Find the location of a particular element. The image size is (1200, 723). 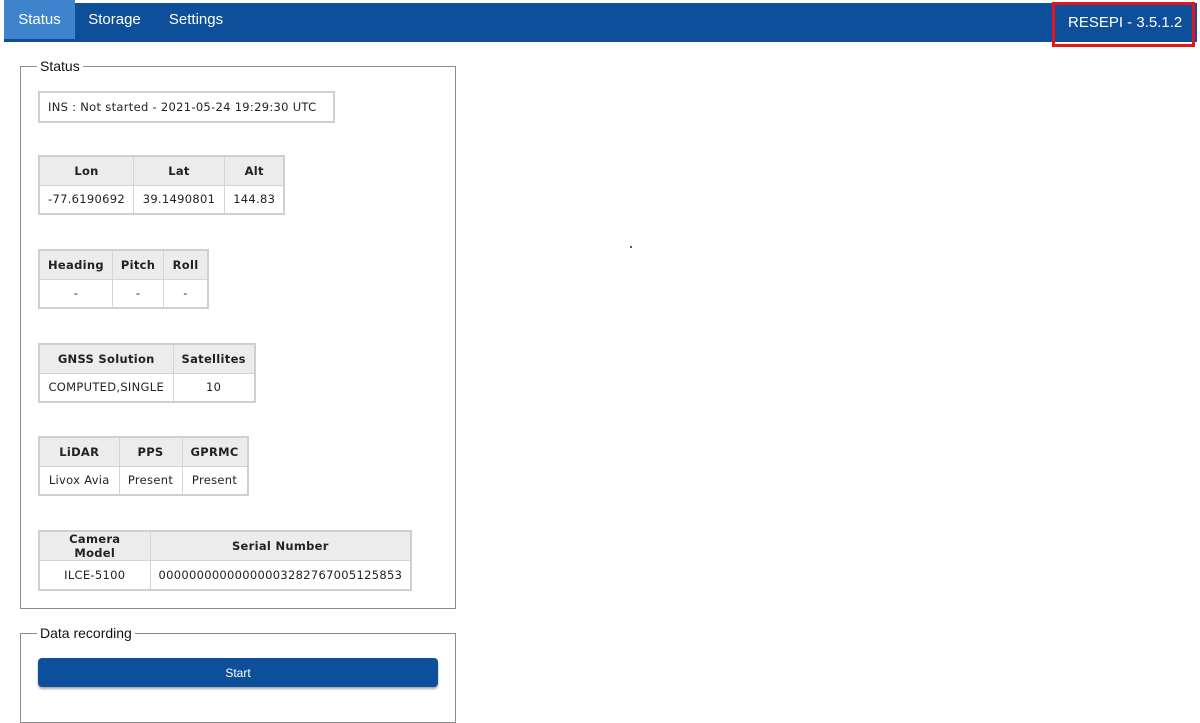

value-alt: 144.83 is located at coordinates (254, 199).